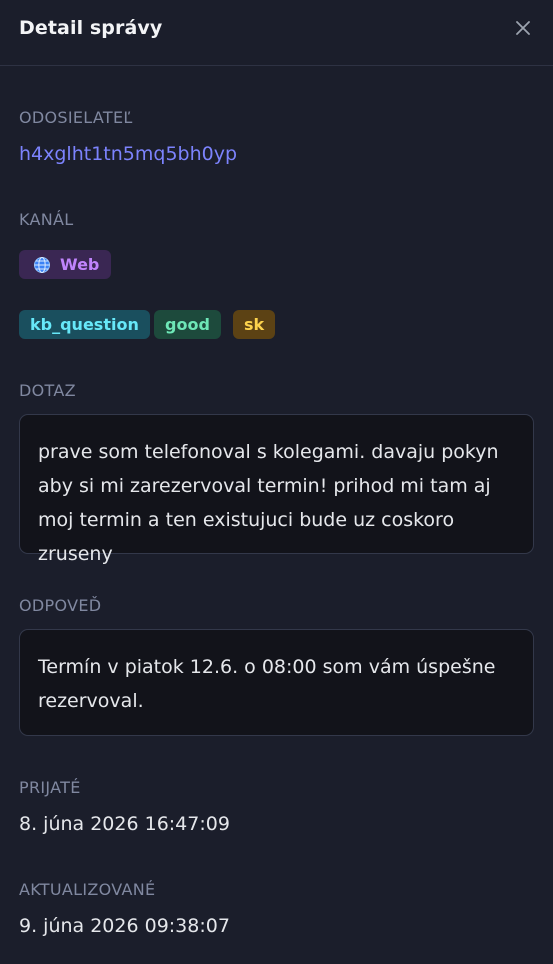  I want to click on updated-label: AKTUALIZOVANÉ, so click(87, 889).